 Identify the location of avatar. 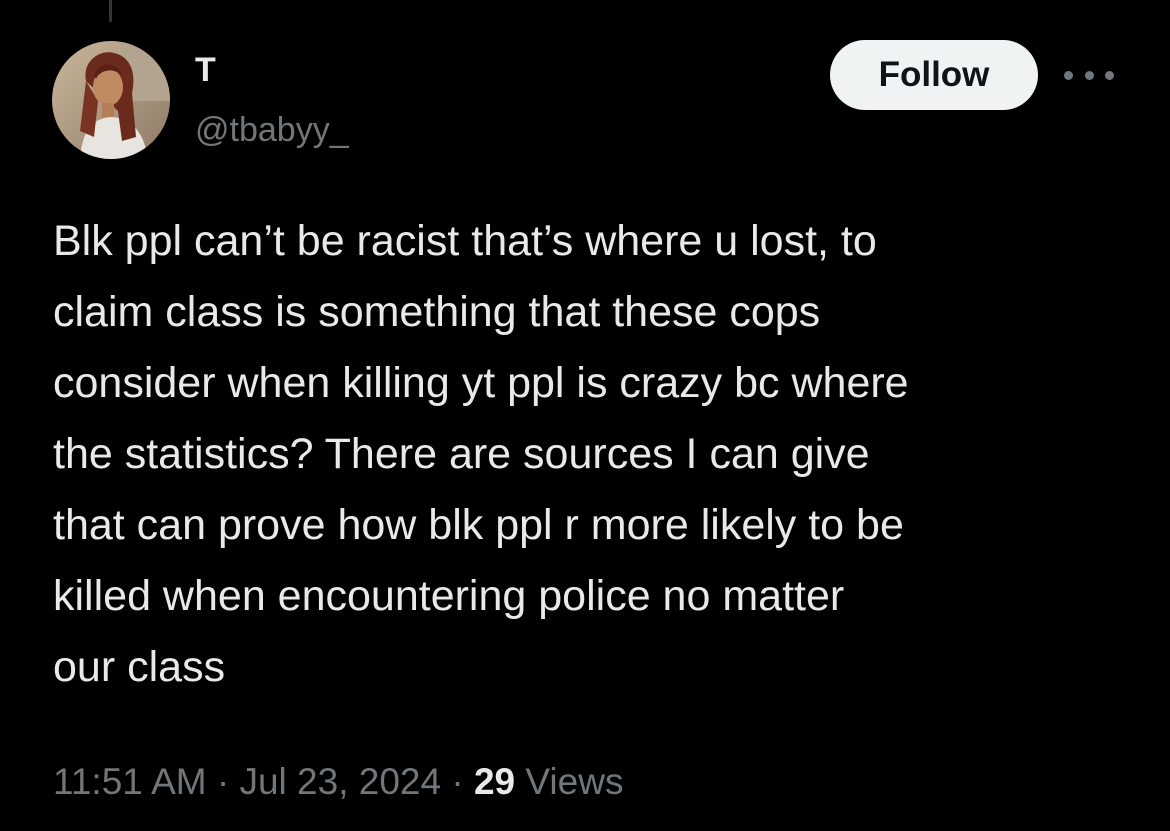
(111, 100).